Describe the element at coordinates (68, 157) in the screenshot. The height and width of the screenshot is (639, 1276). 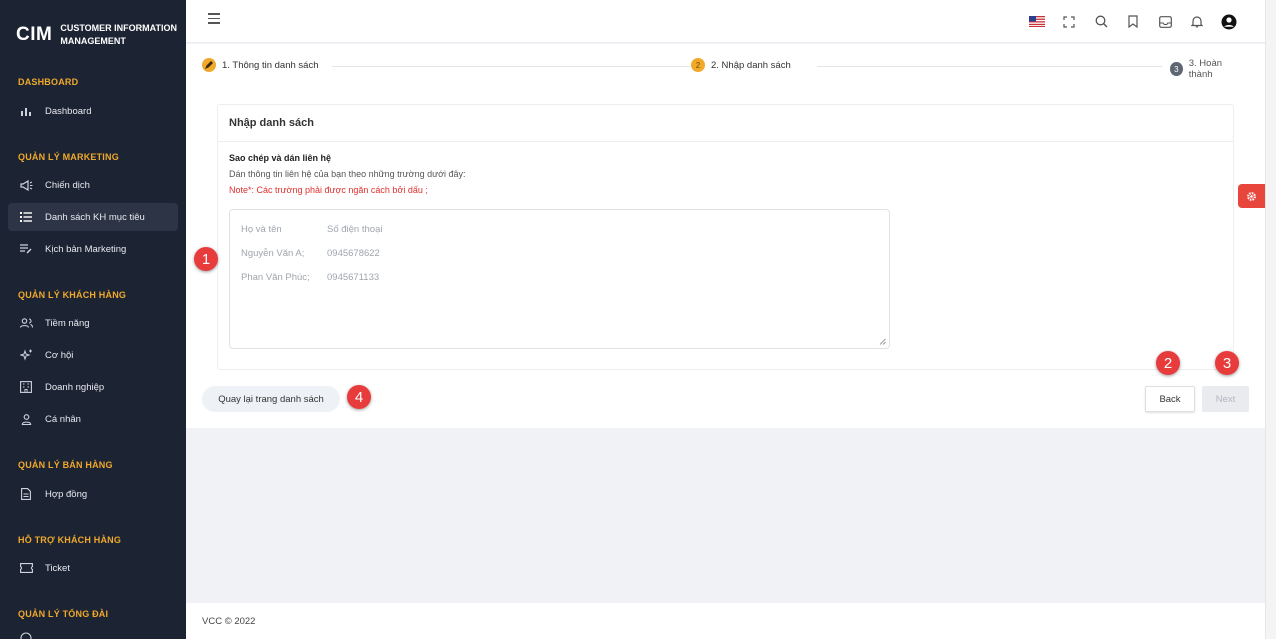
I see `section-title-marketing: QUẢN LÝ MARKETING` at that location.